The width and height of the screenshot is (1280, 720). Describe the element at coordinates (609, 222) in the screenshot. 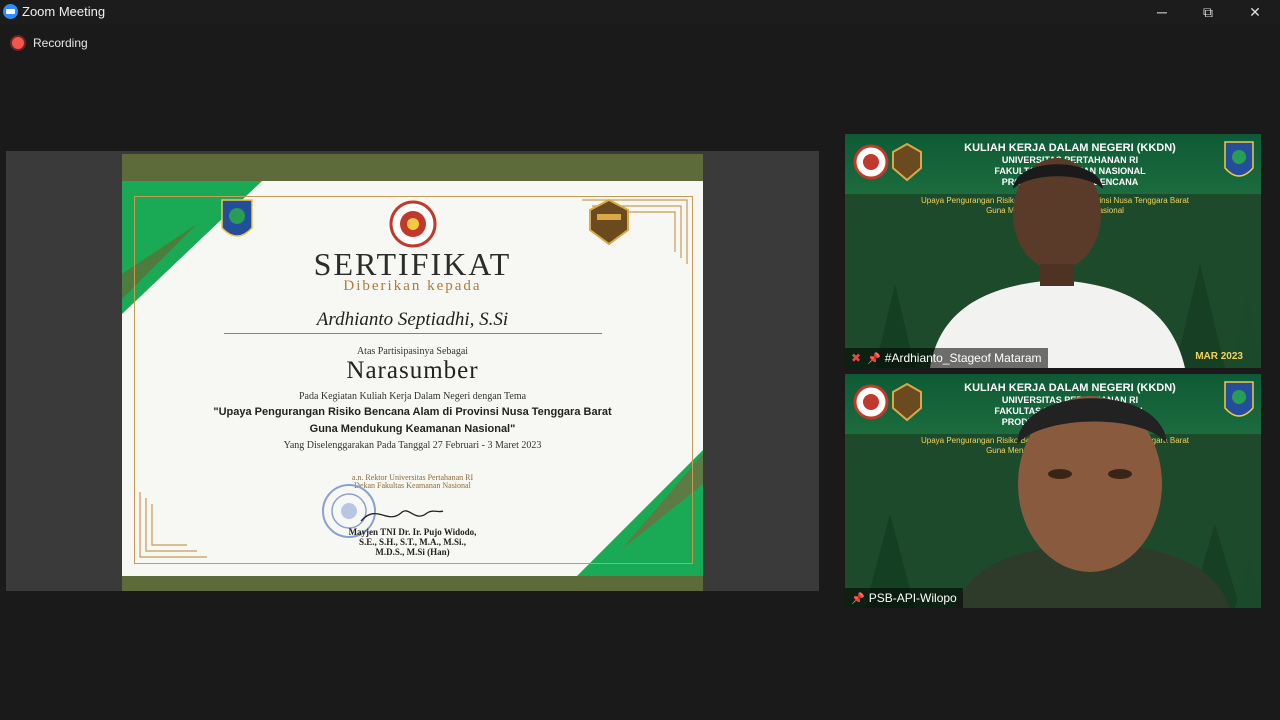

I see `disaster-unit-logo-icon` at that location.